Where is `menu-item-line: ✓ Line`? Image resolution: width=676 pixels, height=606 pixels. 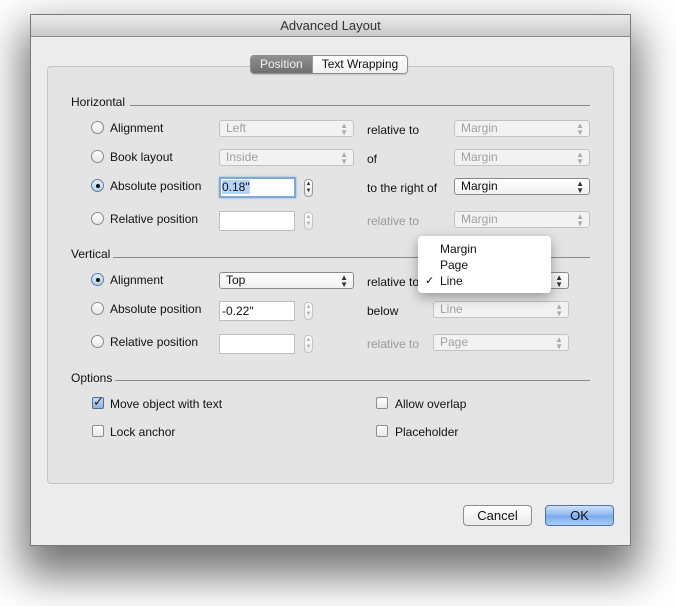
menu-item-line: ✓ Line is located at coordinates (484, 281).